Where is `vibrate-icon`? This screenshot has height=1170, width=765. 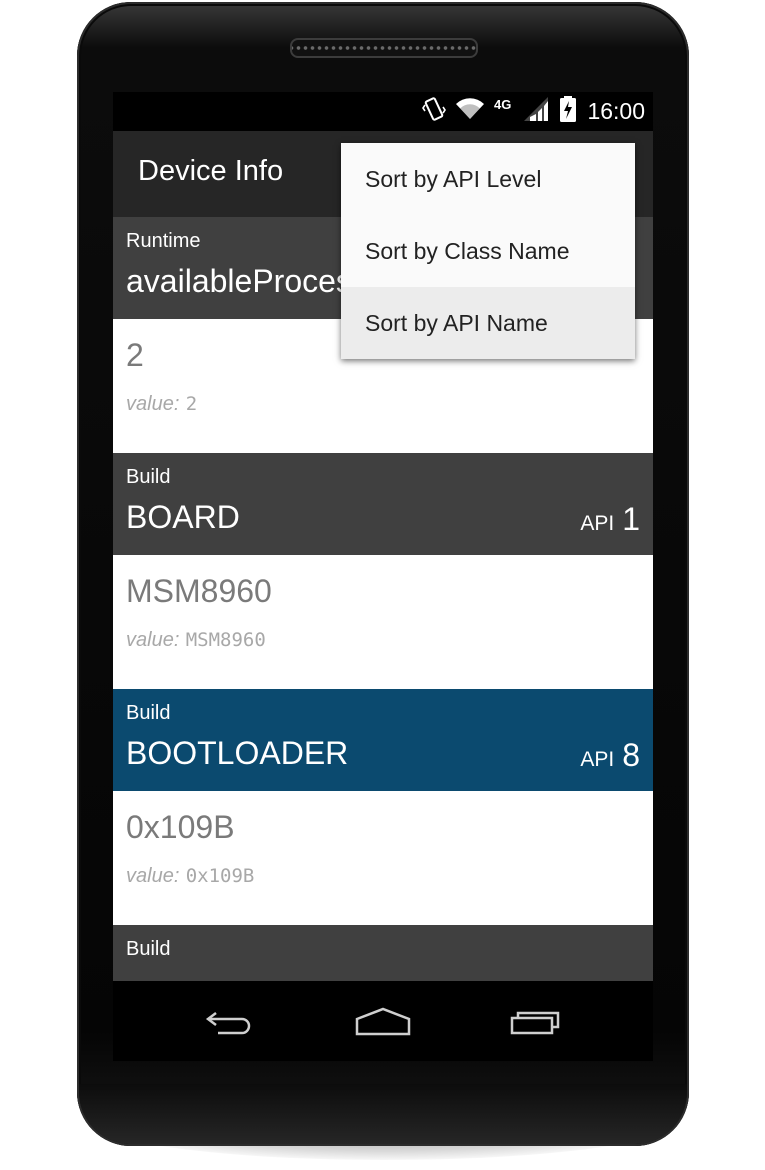 vibrate-icon is located at coordinates (434, 111).